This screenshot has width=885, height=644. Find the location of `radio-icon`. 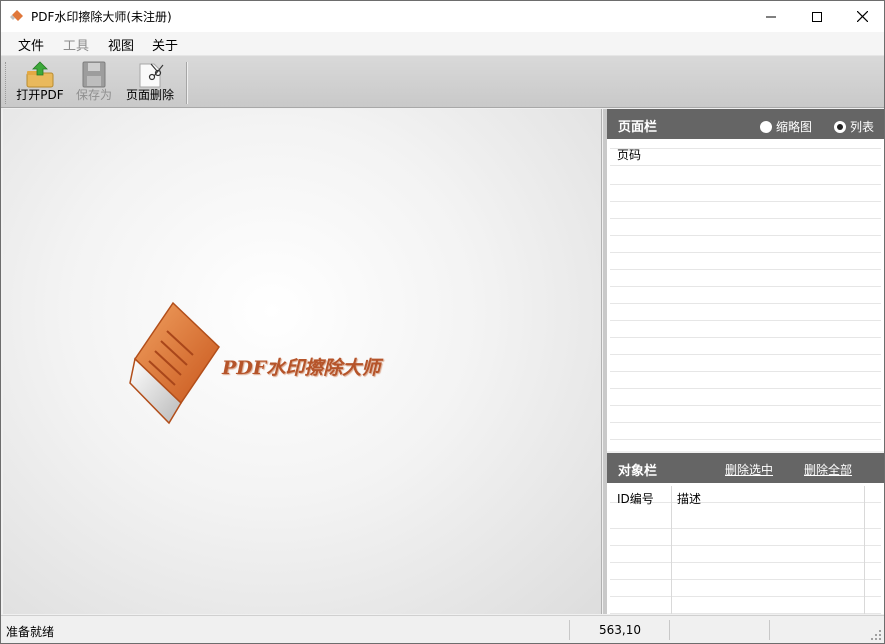

radio-icon is located at coordinates (766, 126).